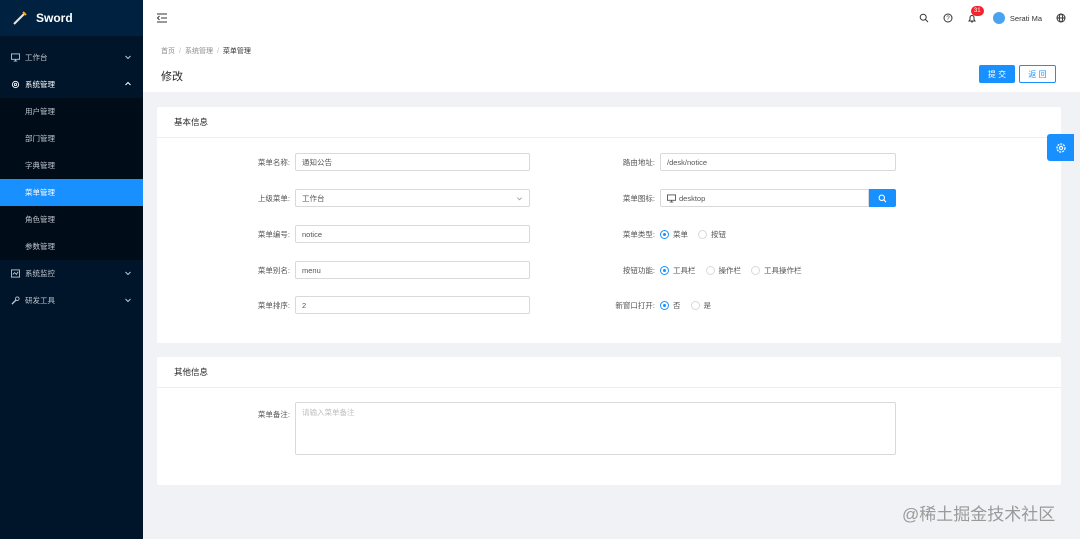 This screenshot has height=539, width=1080. I want to click on route-label: 路由地址:, so click(638, 162).